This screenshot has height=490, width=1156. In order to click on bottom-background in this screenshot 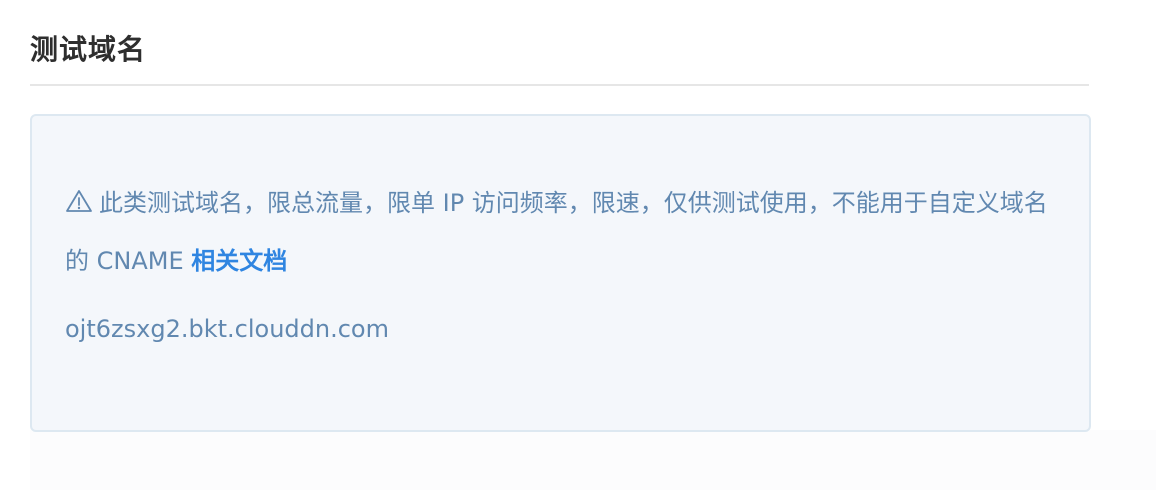, I will do `click(593, 460)`.